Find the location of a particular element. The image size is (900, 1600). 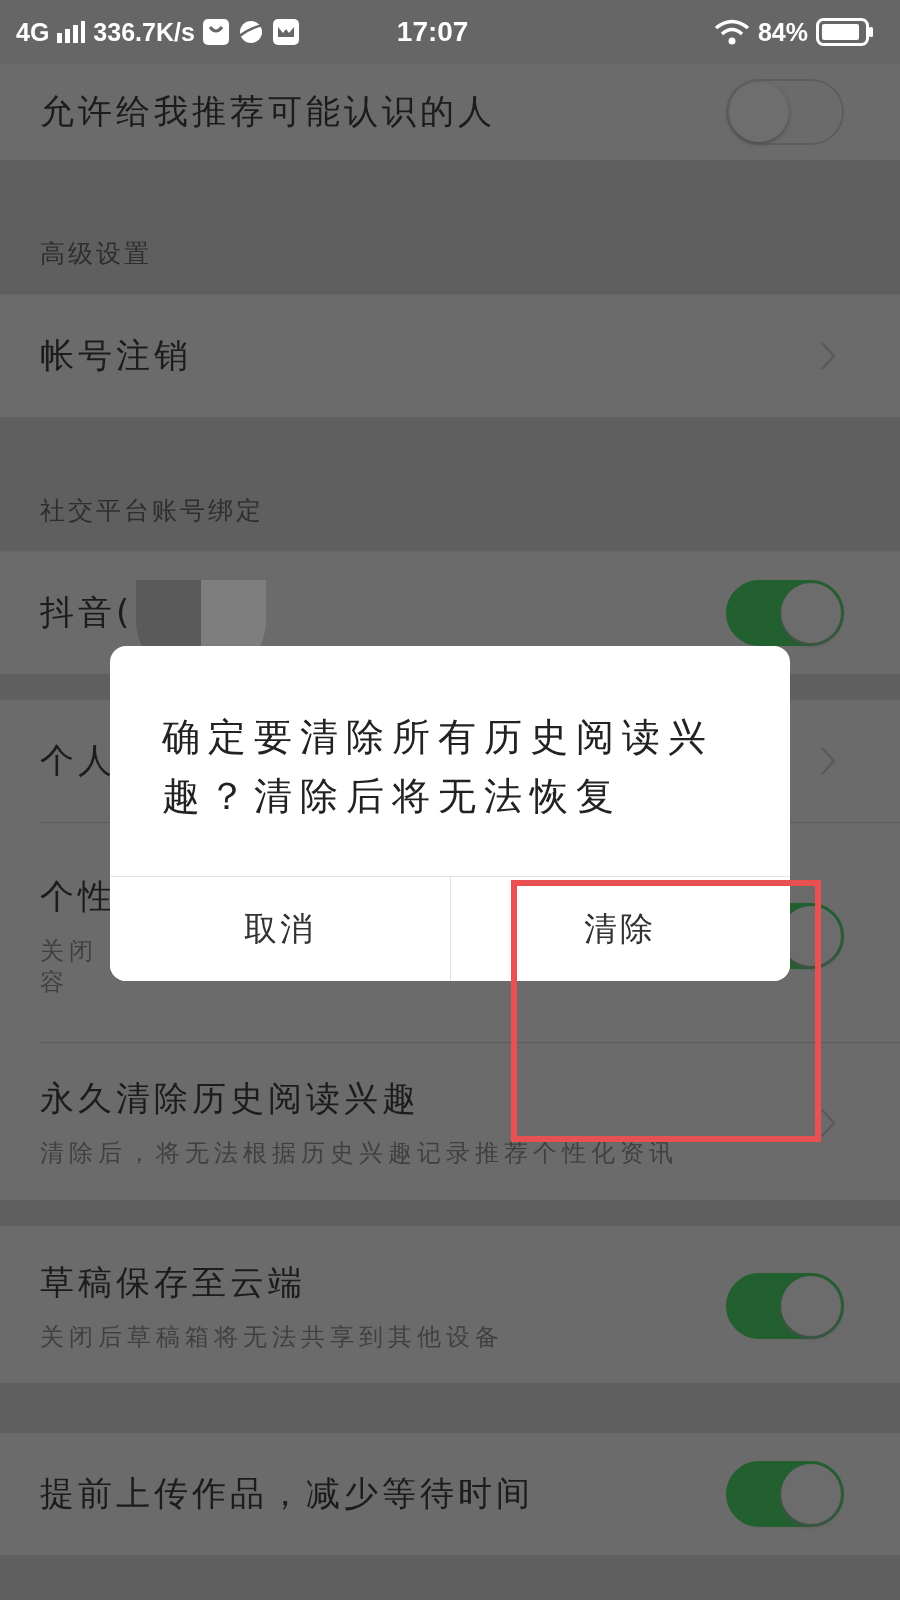

setting-title: 提前上传作品，减少等待时间 is located at coordinates (287, 1493).